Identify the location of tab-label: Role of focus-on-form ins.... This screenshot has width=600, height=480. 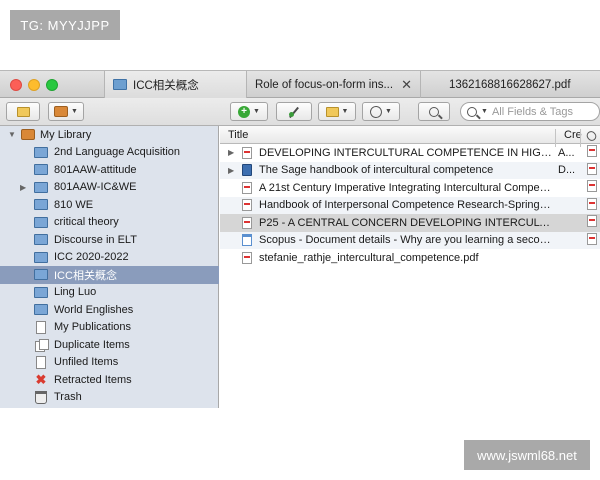
(324, 84).